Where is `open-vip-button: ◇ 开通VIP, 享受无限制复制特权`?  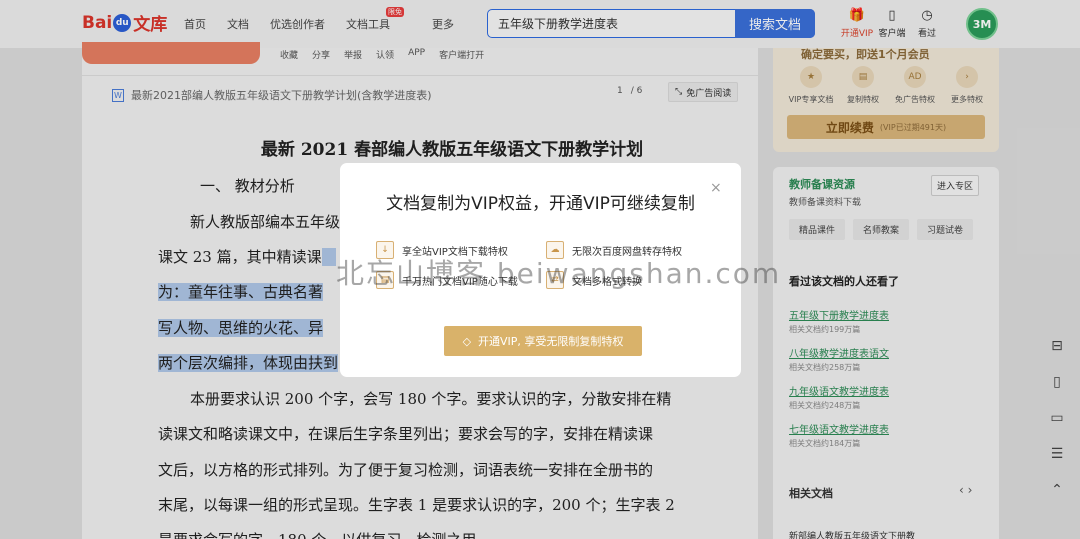
open-vip-button: ◇ 开通VIP, 享受无限制复制特权 is located at coordinates (543, 341).